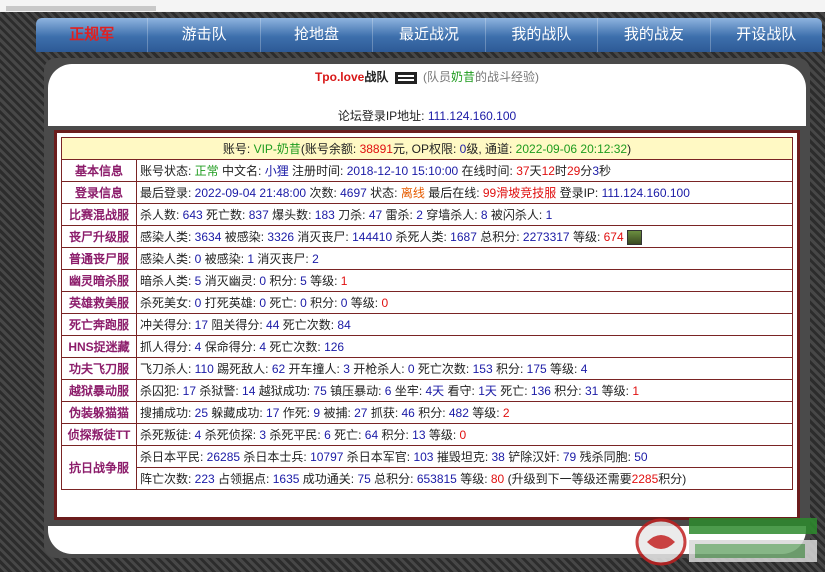 This screenshot has width=825, height=572. Describe the element at coordinates (536, 369) in the screenshot. I see `stat-value: 175` at that location.